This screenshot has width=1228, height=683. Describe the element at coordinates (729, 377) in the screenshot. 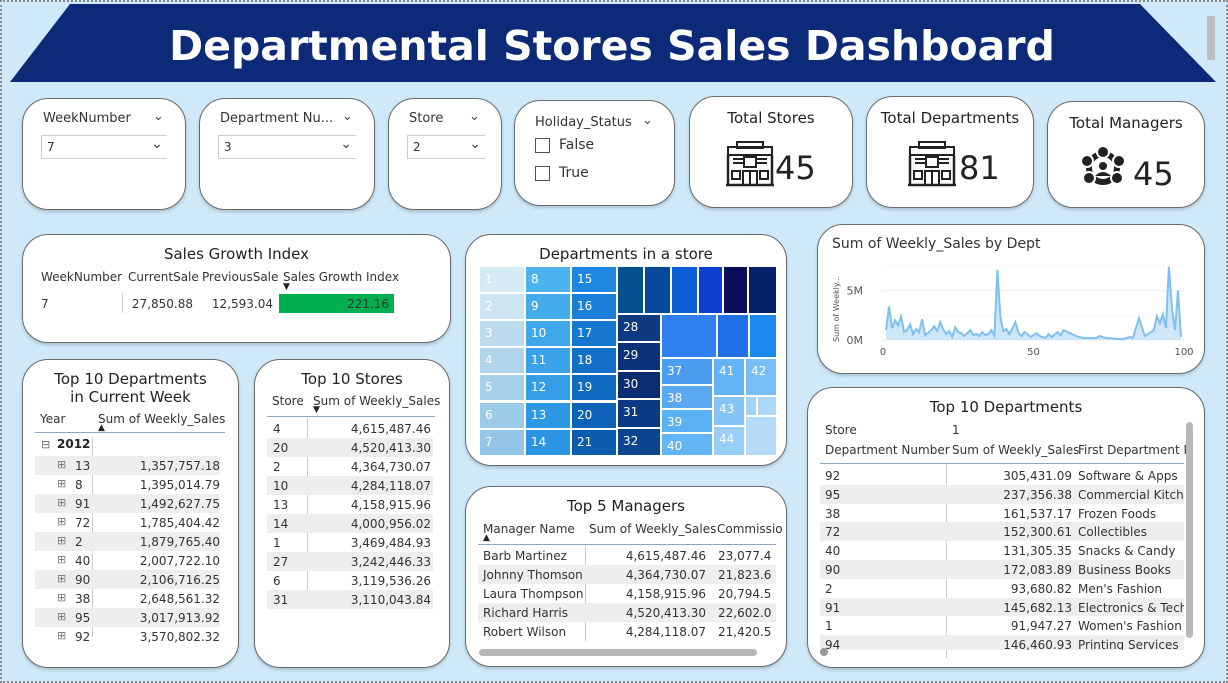

I see `treemap-tile-dept-41: 41` at that location.